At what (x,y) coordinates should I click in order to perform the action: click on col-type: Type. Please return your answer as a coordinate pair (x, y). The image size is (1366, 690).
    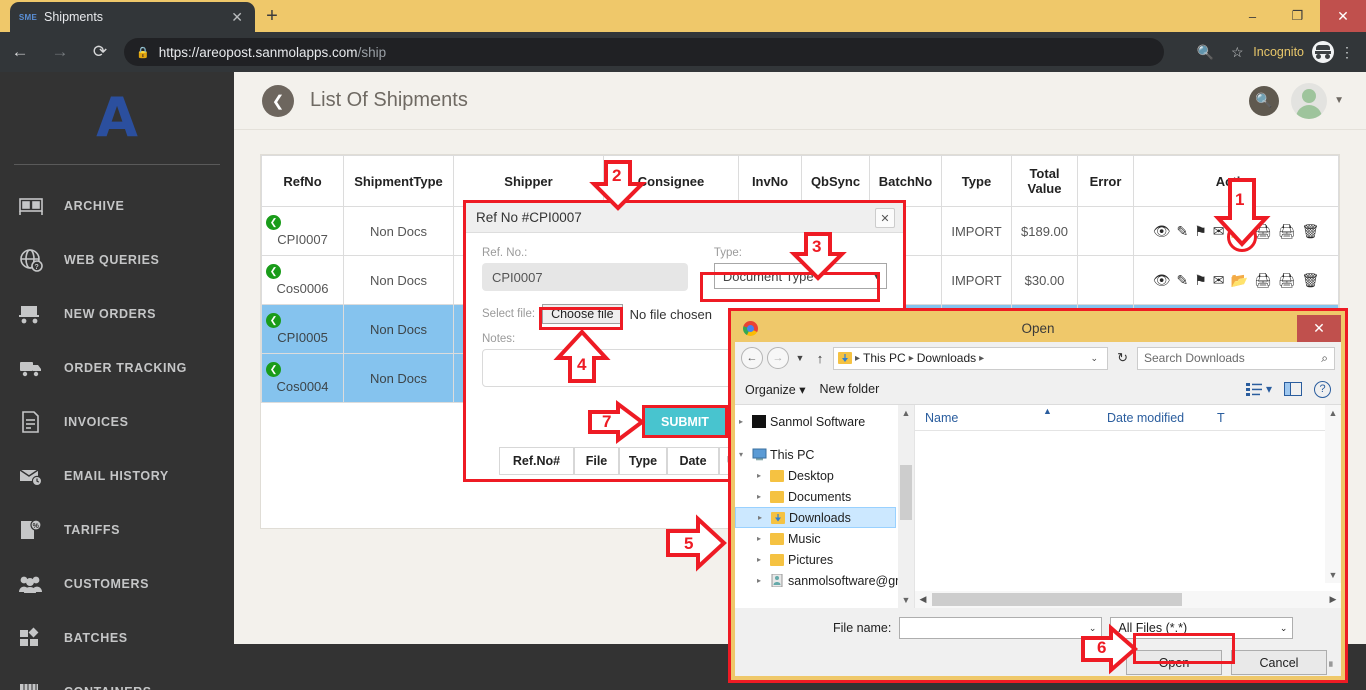
    Looking at the image, I should click on (976, 181).